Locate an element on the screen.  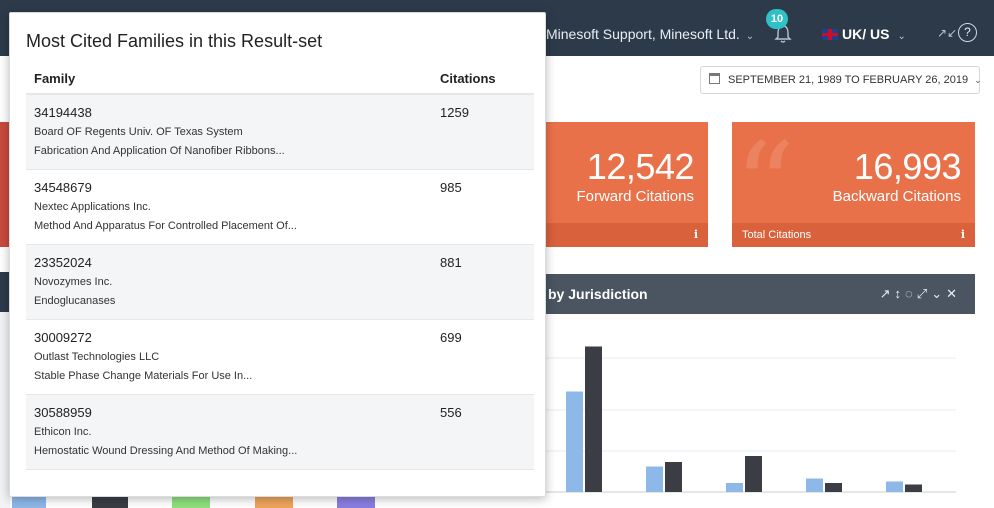
citation-count: 881 is located at coordinates (451, 262).